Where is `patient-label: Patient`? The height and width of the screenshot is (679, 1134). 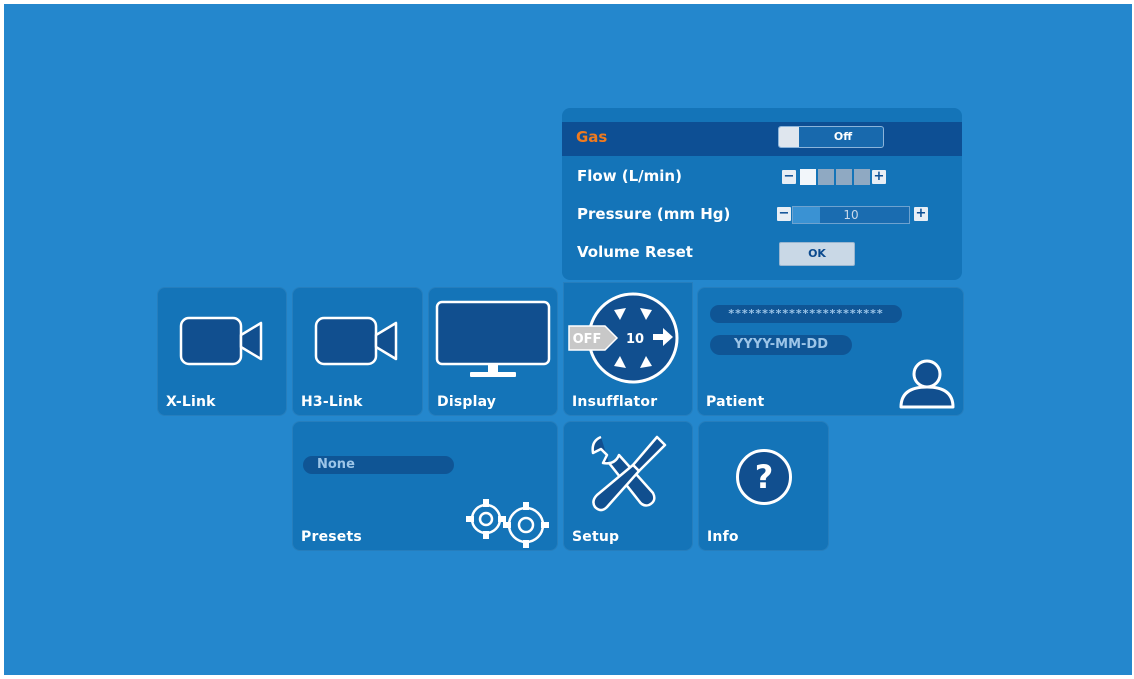
patient-label: Patient is located at coordinates (735, 402).